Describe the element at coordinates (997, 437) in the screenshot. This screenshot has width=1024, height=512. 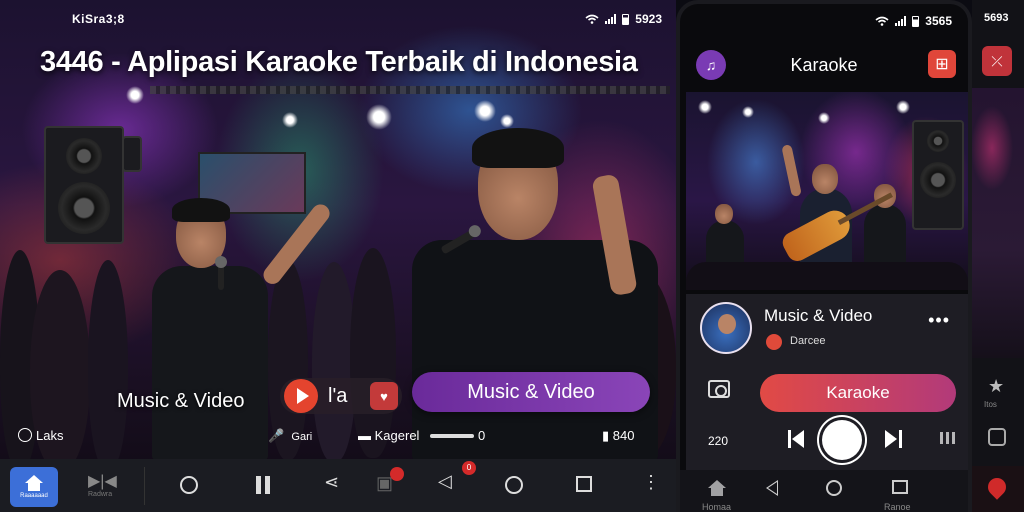
I see `edge-square-icon` at that location.